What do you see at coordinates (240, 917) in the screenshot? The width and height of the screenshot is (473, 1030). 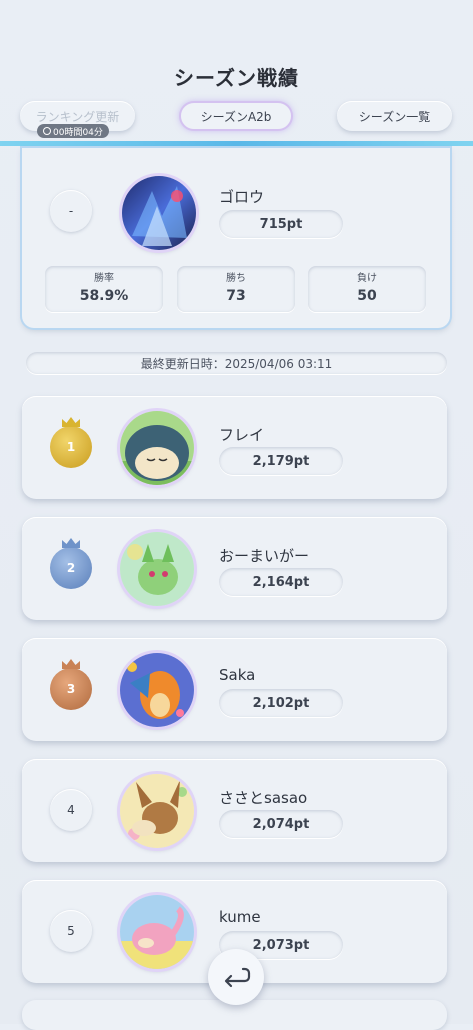 I see `player-name: kume` at bounding box center [240, 917].